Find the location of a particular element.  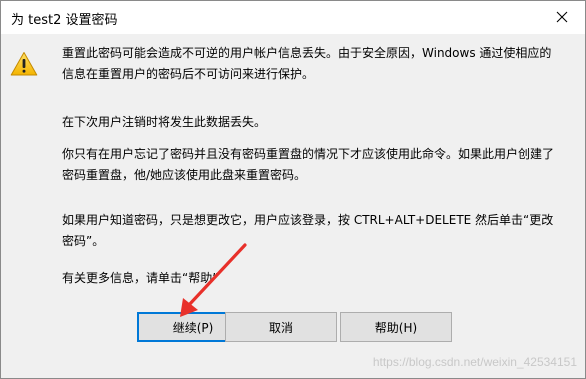

data-loss-paragraph: 在下次用户注销时将发生此数据丢失。 is located at coordinates (312, 122).